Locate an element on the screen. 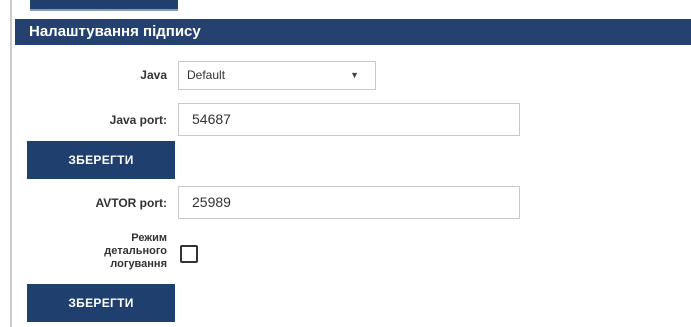 Image resolution: width=691 pixels, height=327 pixels. save-avtor-button: ЗБЕРЕГТИ is located at coordinates (101, 303).